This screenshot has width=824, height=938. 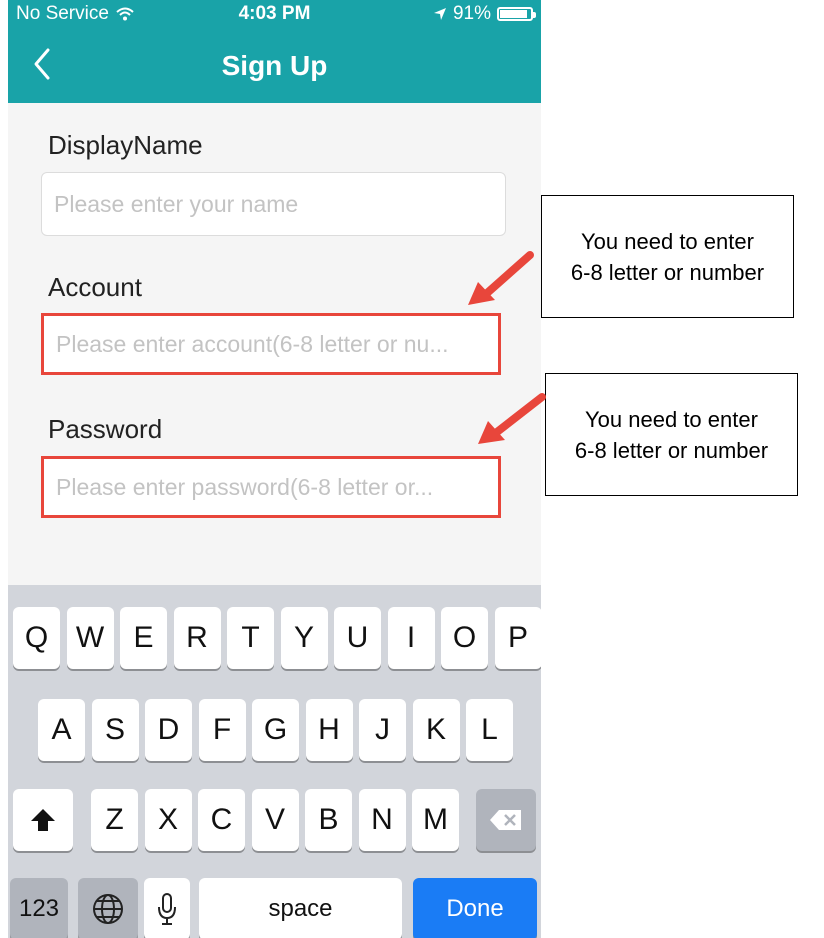 I want to click on arrow-to-password, so click(x=512, y=418).